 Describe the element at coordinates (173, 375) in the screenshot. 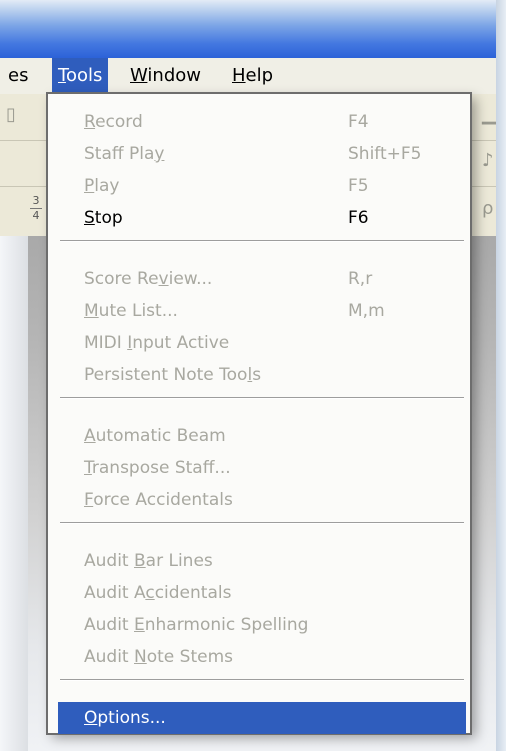

I see `menu-item-label: Persistent Note Tools` at that location.